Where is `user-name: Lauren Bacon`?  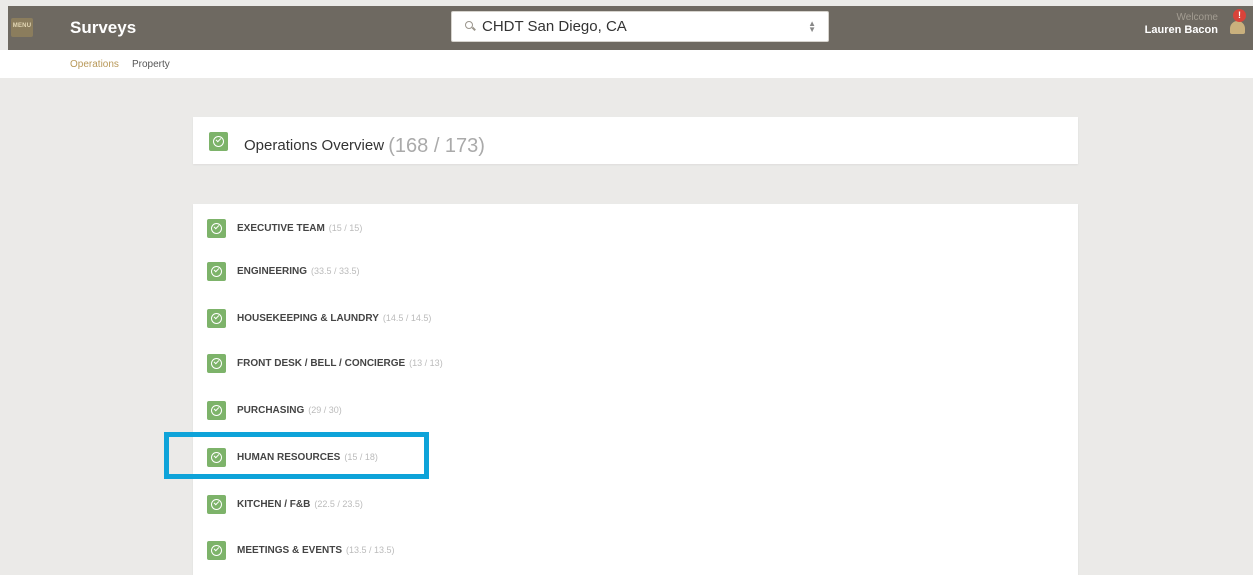
user-name: Lauren Bacon is located at coordinates (1181, 30).